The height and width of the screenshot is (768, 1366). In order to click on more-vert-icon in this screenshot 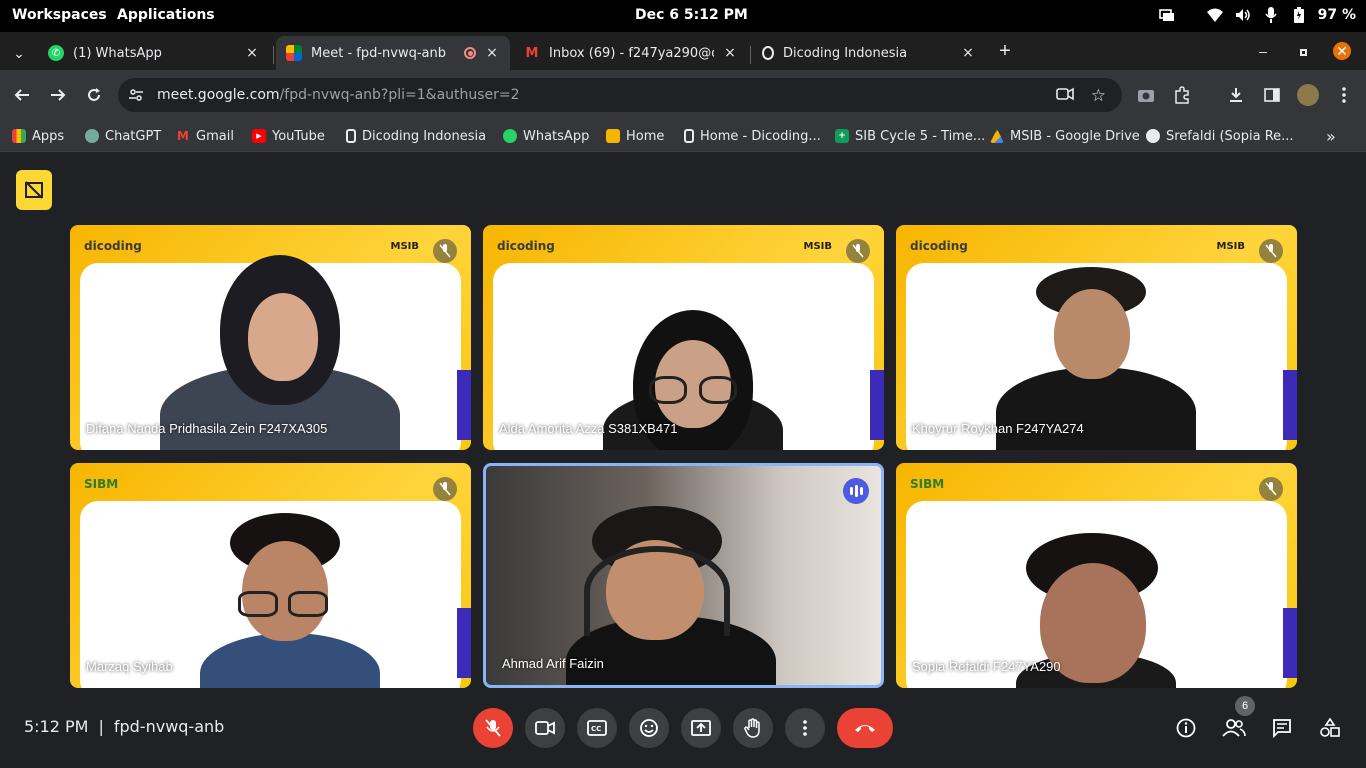, I will do `click(805, 728)`.